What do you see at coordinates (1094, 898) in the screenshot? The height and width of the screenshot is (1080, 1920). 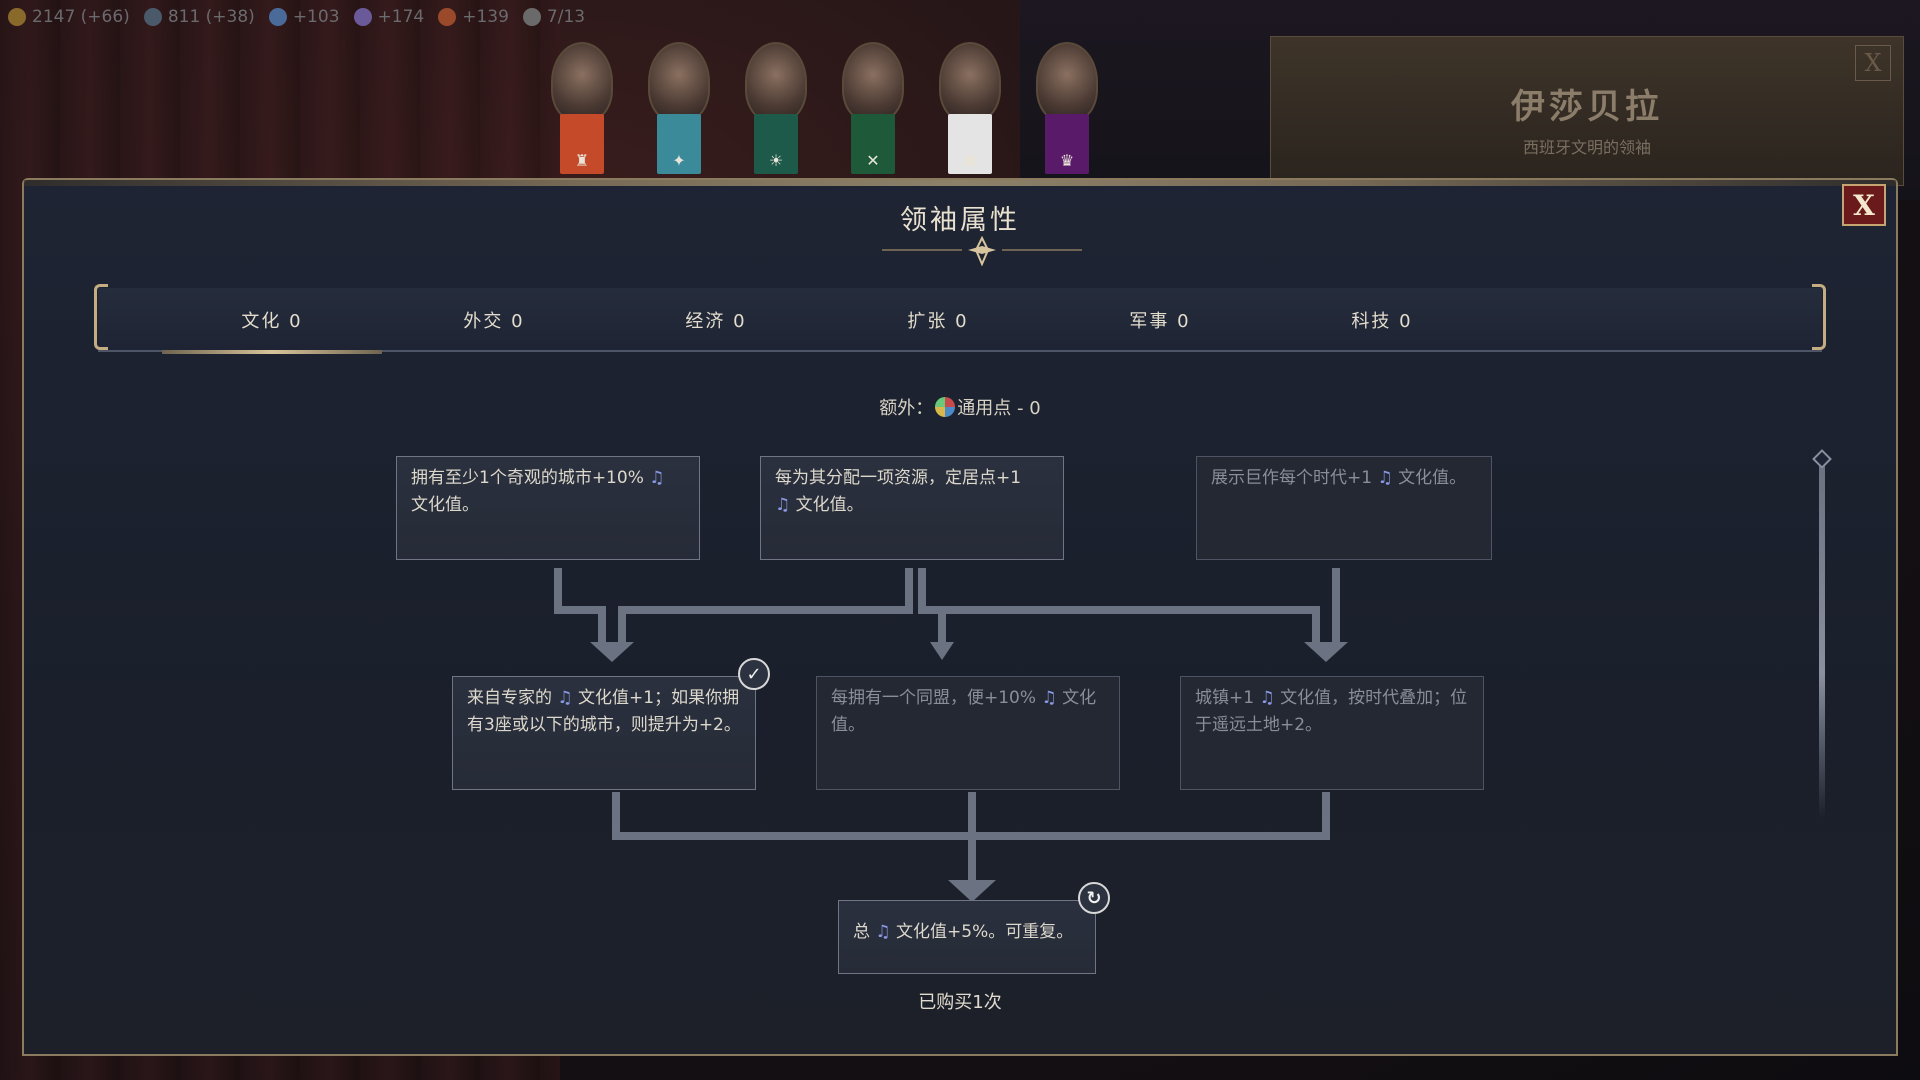 I see `repeatable-refresh-icon: ↻` at bounding box center [1094, 898].